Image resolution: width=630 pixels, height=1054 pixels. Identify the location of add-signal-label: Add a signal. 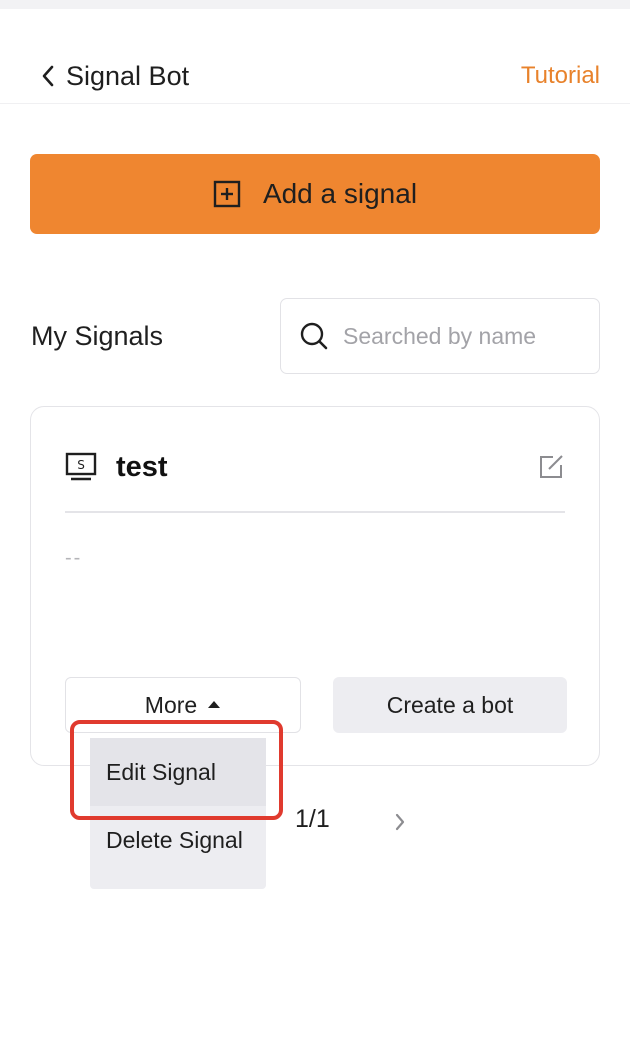
(340, 193).